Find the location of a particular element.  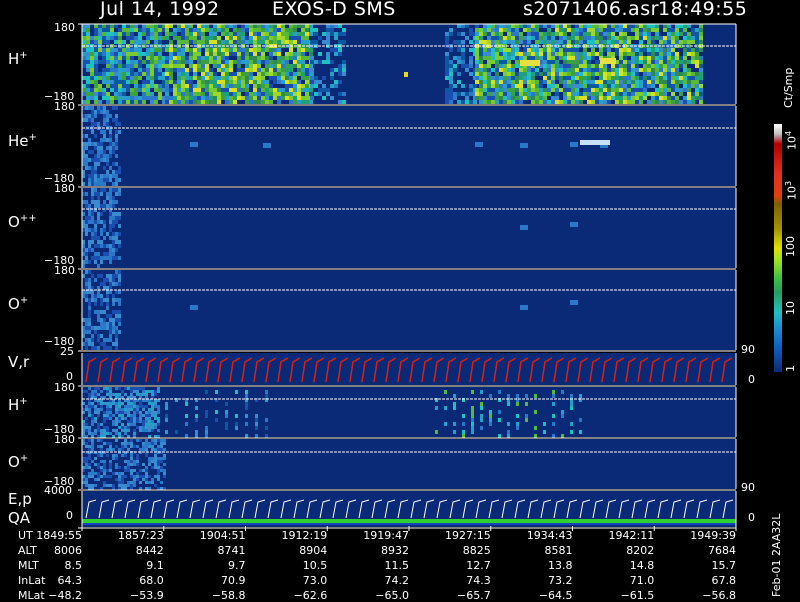

table-cell-mlt: 13.8 is located at coordinates (560, 565).